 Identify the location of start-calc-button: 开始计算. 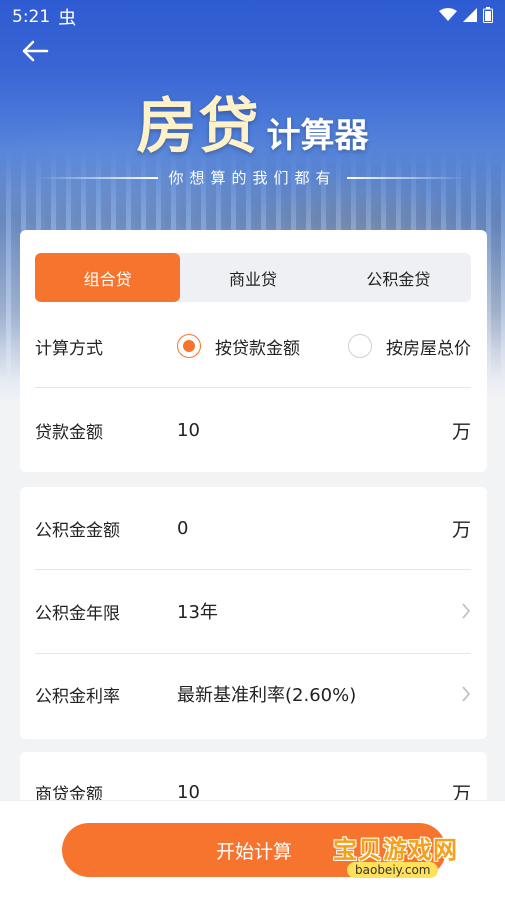
(254, 850).